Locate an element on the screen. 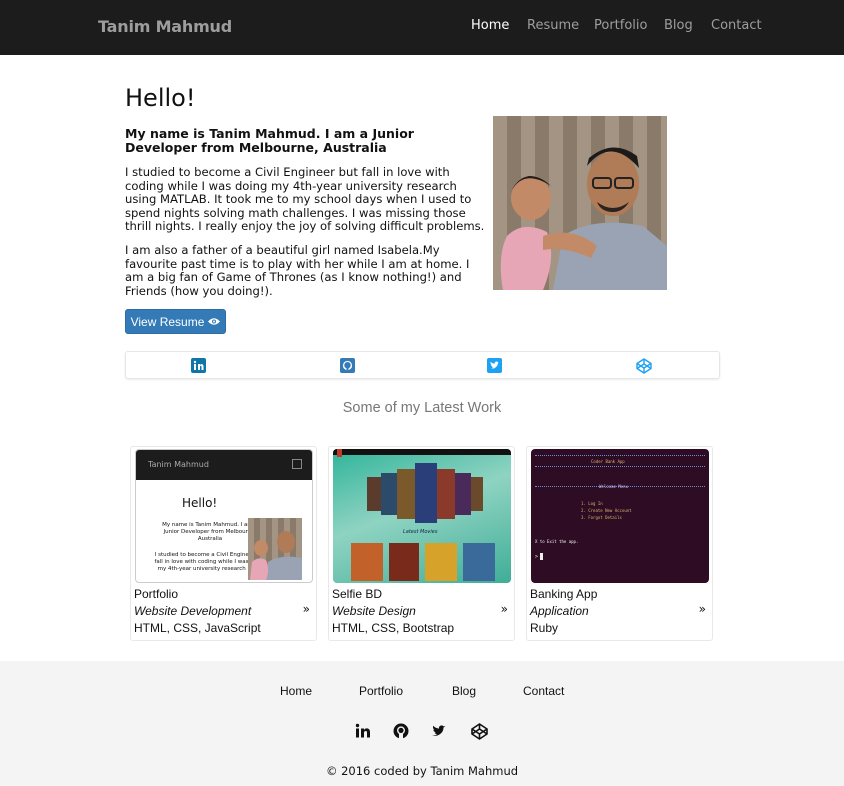  copyright-text: © 2016 coded by Tanim Mahmud is located at coordinates (422, 771).